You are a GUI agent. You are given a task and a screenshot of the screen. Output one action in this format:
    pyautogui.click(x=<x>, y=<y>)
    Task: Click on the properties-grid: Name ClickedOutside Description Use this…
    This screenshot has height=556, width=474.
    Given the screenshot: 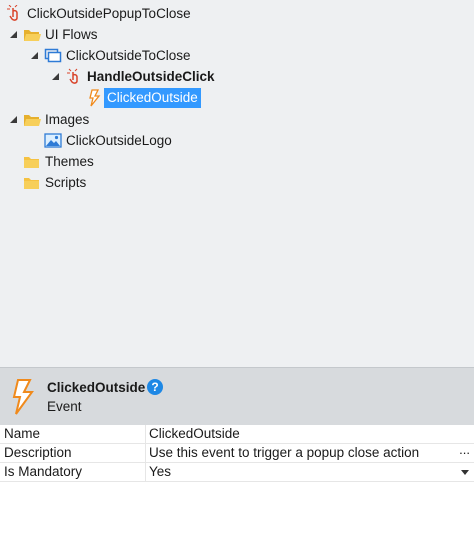 What is the action you would take?
    pyautogui.click(x=237, y=453)
    